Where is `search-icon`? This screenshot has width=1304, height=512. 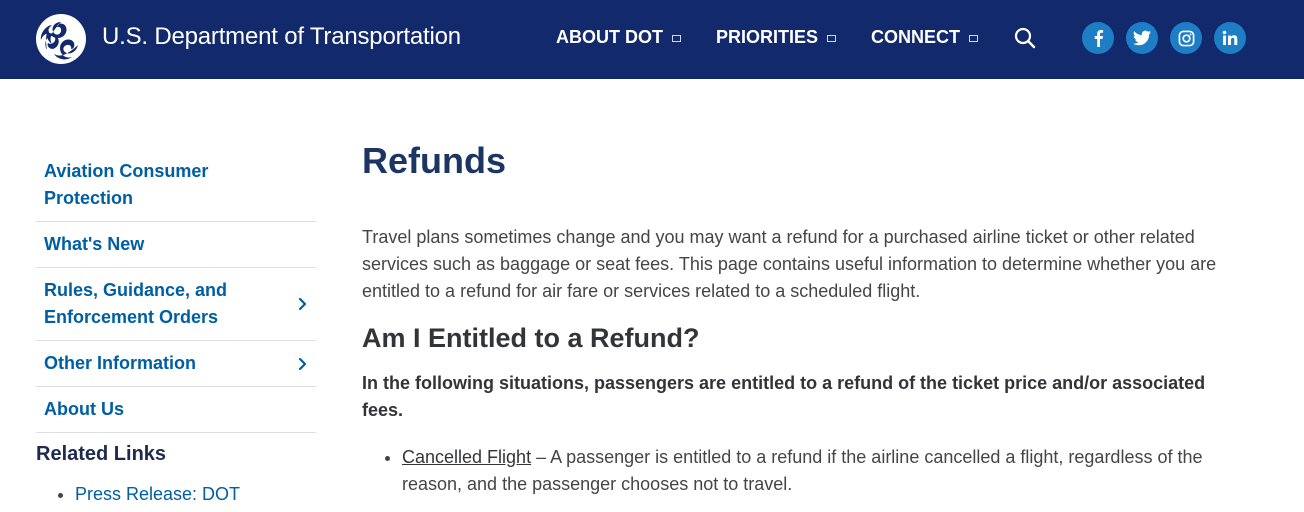 search-icon is located at coordinates (1025, 38).